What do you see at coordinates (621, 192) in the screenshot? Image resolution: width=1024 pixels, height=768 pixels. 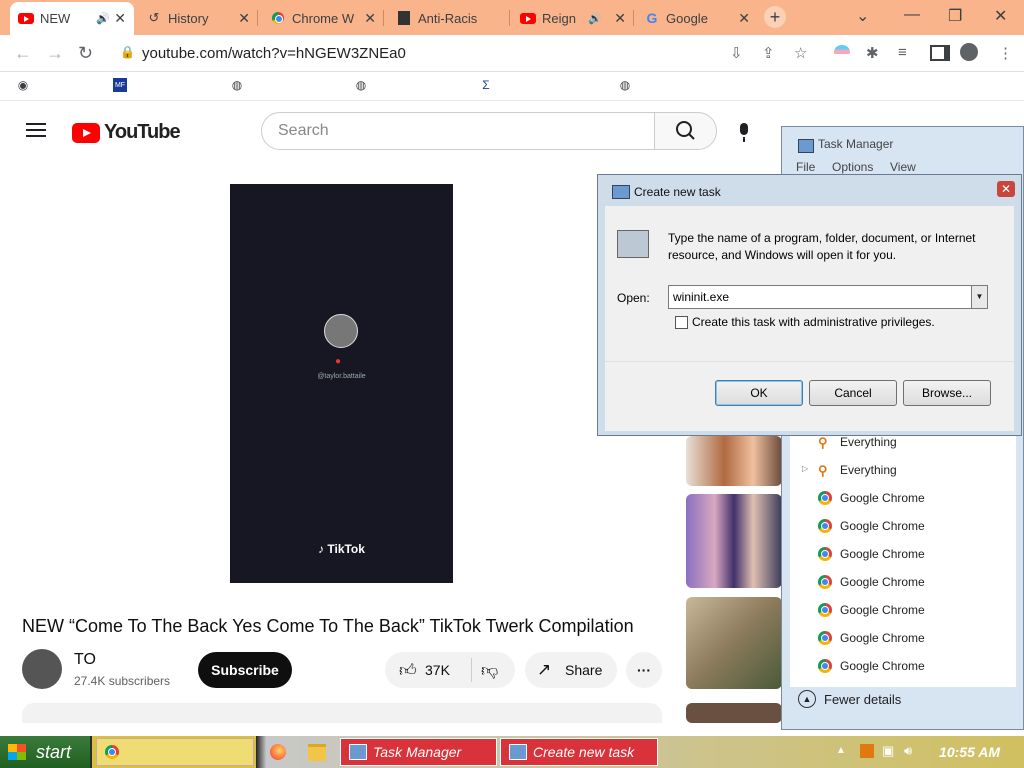 I see `run-icon` at bounding box center [621, 192].